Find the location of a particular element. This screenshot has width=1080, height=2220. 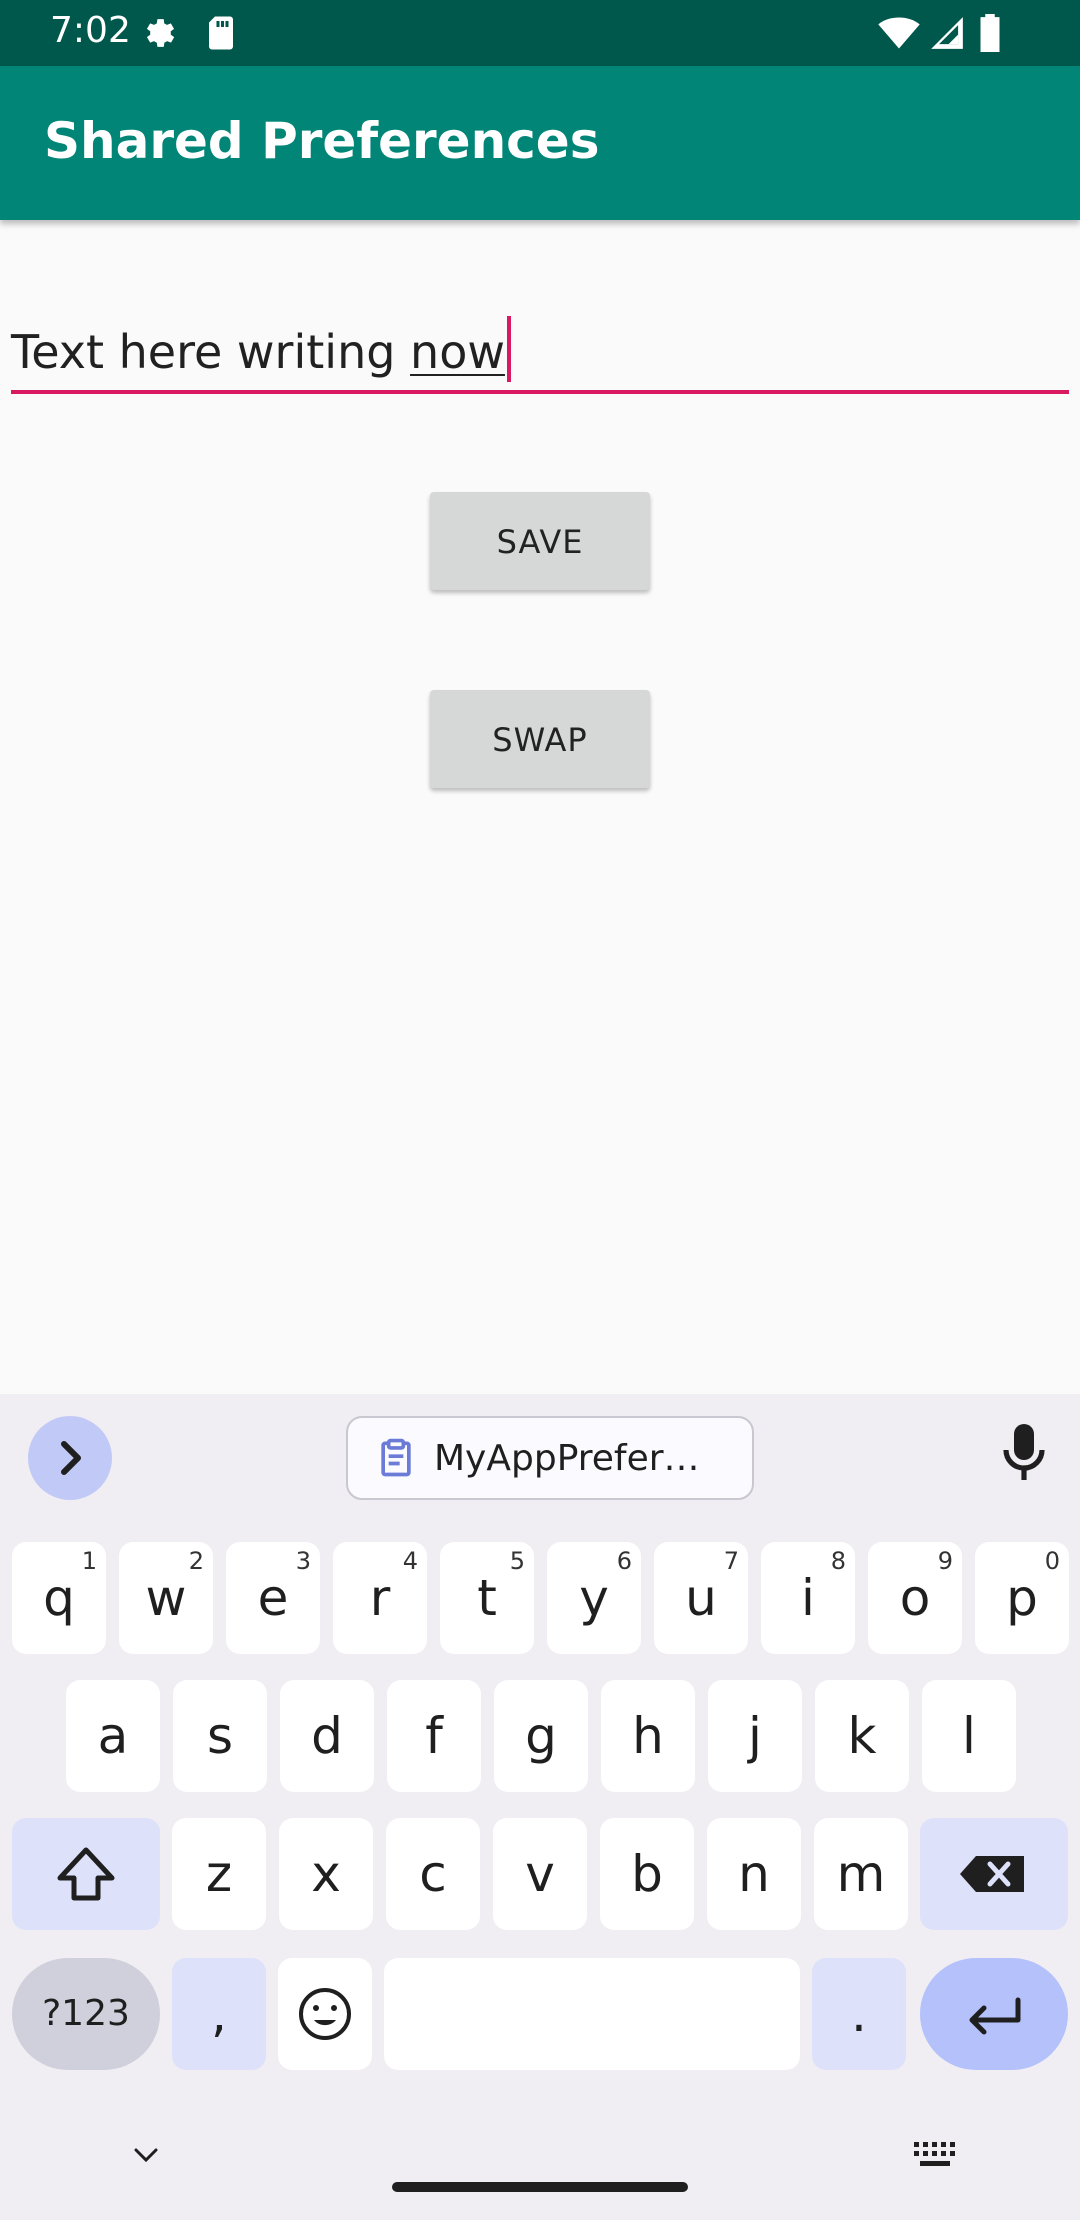

enter-key is located at coordinates (994, 2014).